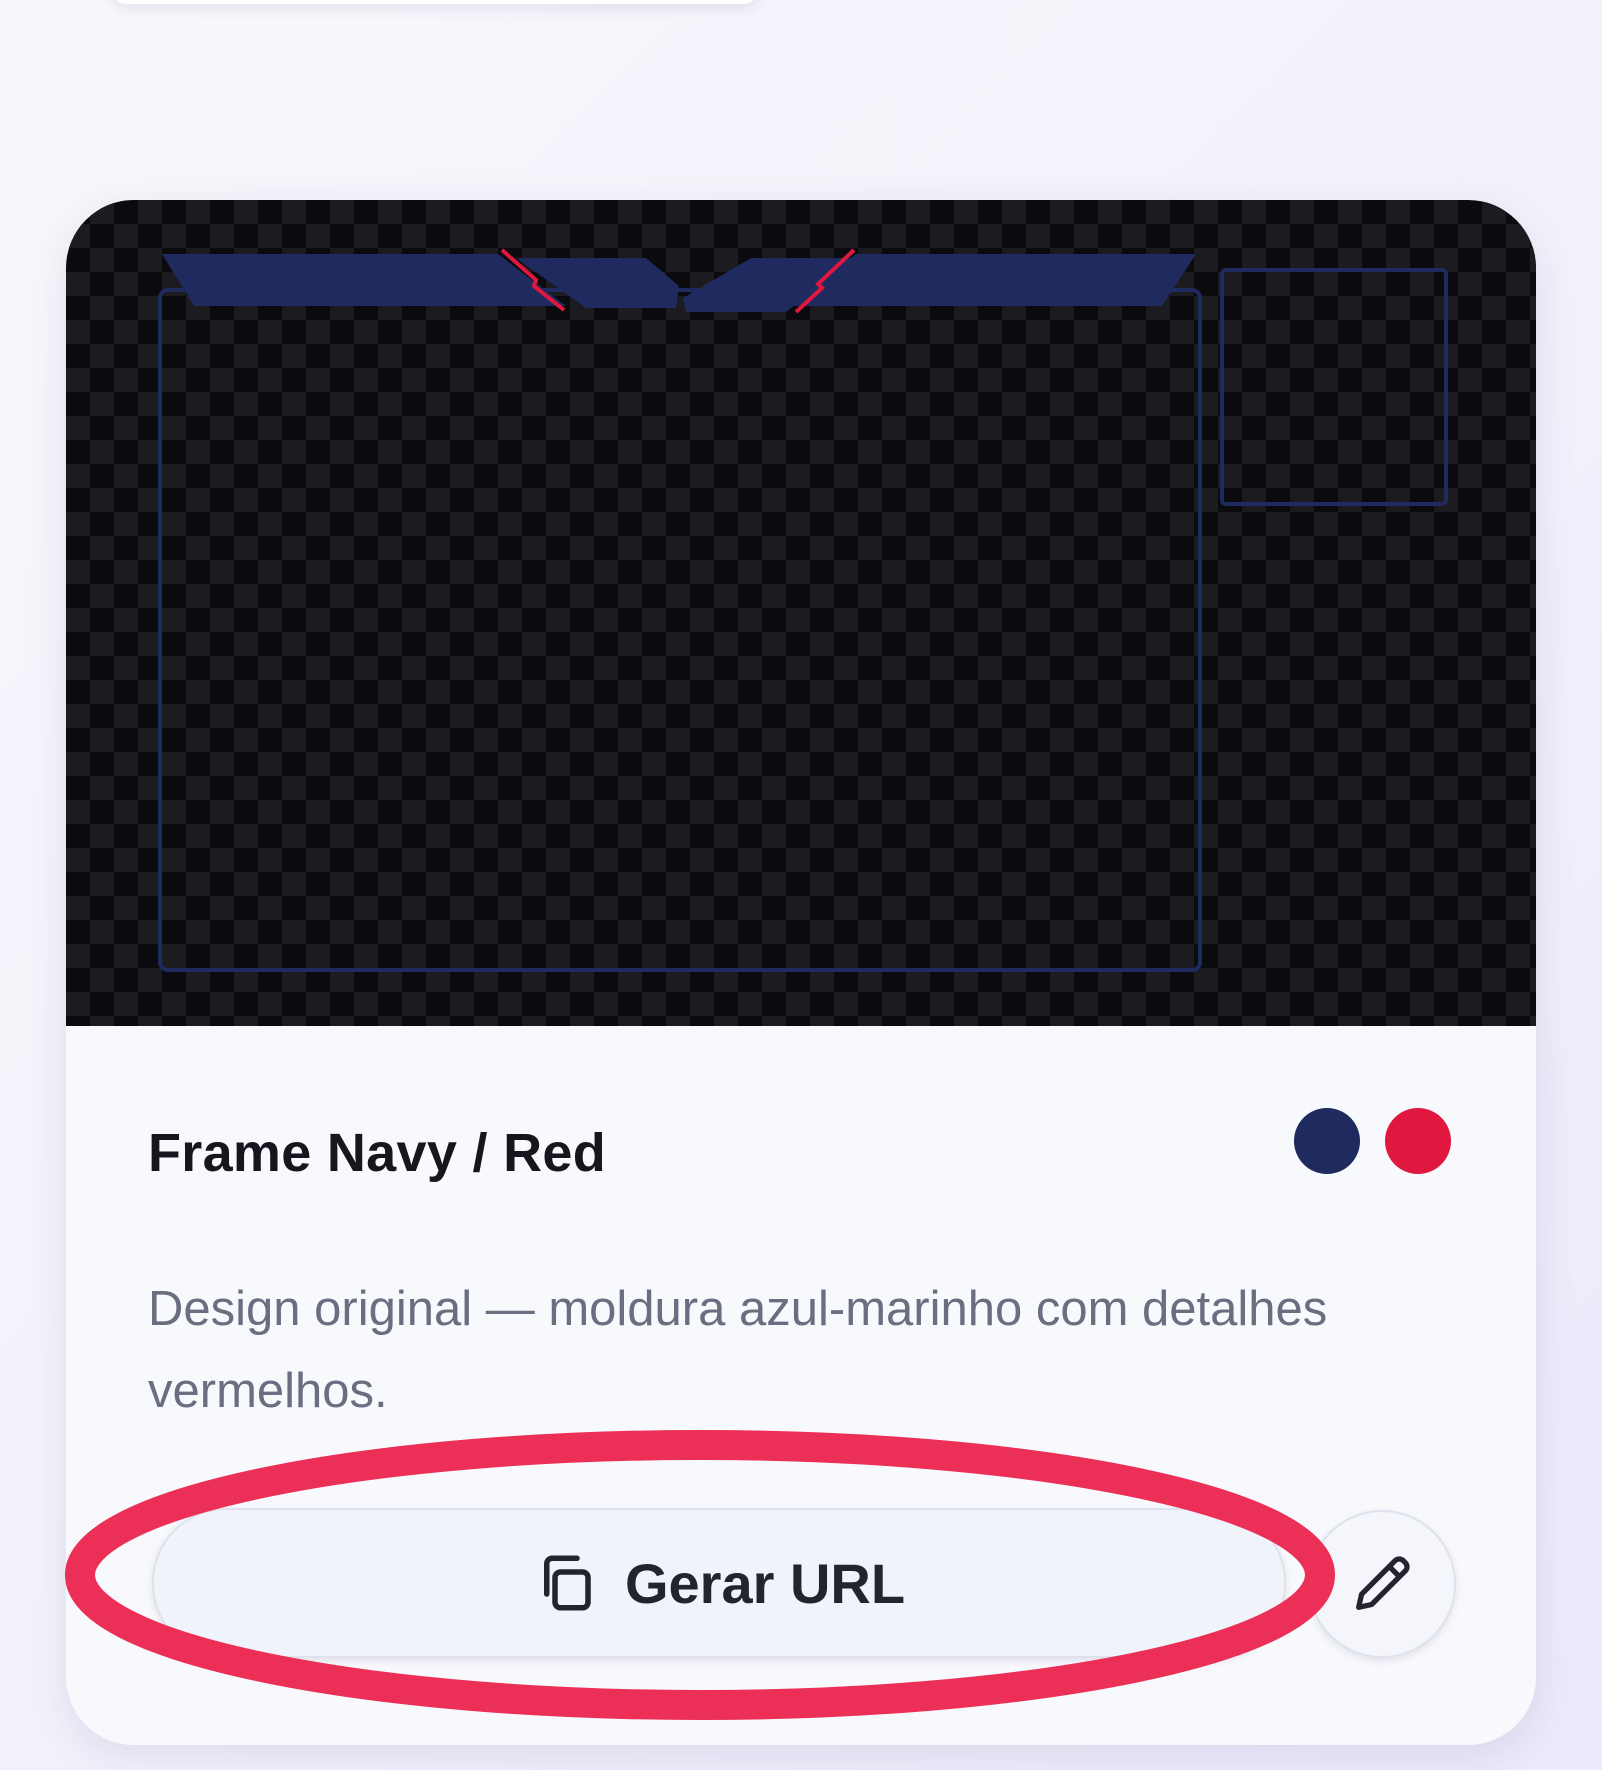  Describe the element at coordinates (765, 1583) in the screenshot. I see `generate-url-label: Gerar URL` at that location.